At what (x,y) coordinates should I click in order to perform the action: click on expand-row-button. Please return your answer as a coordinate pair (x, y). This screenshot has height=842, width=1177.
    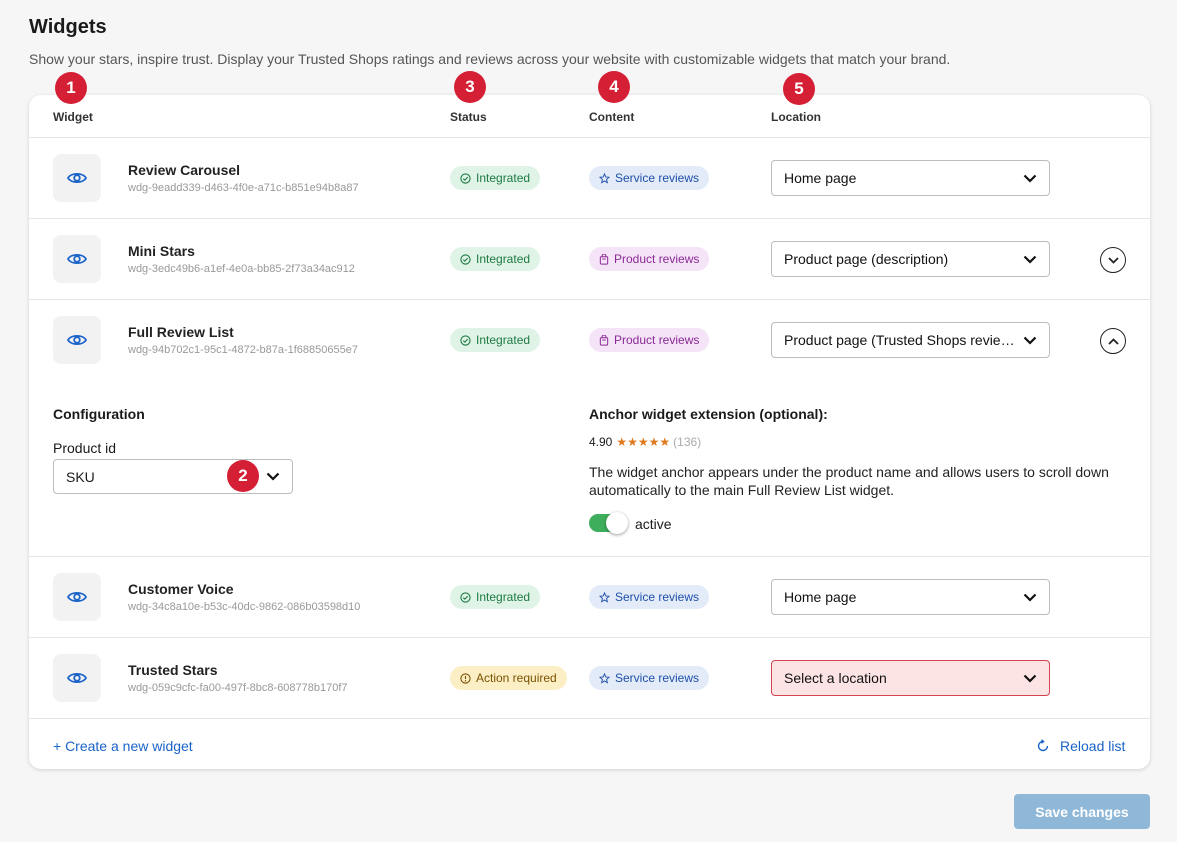
    Looking at the image, I should click on (1113, 260).